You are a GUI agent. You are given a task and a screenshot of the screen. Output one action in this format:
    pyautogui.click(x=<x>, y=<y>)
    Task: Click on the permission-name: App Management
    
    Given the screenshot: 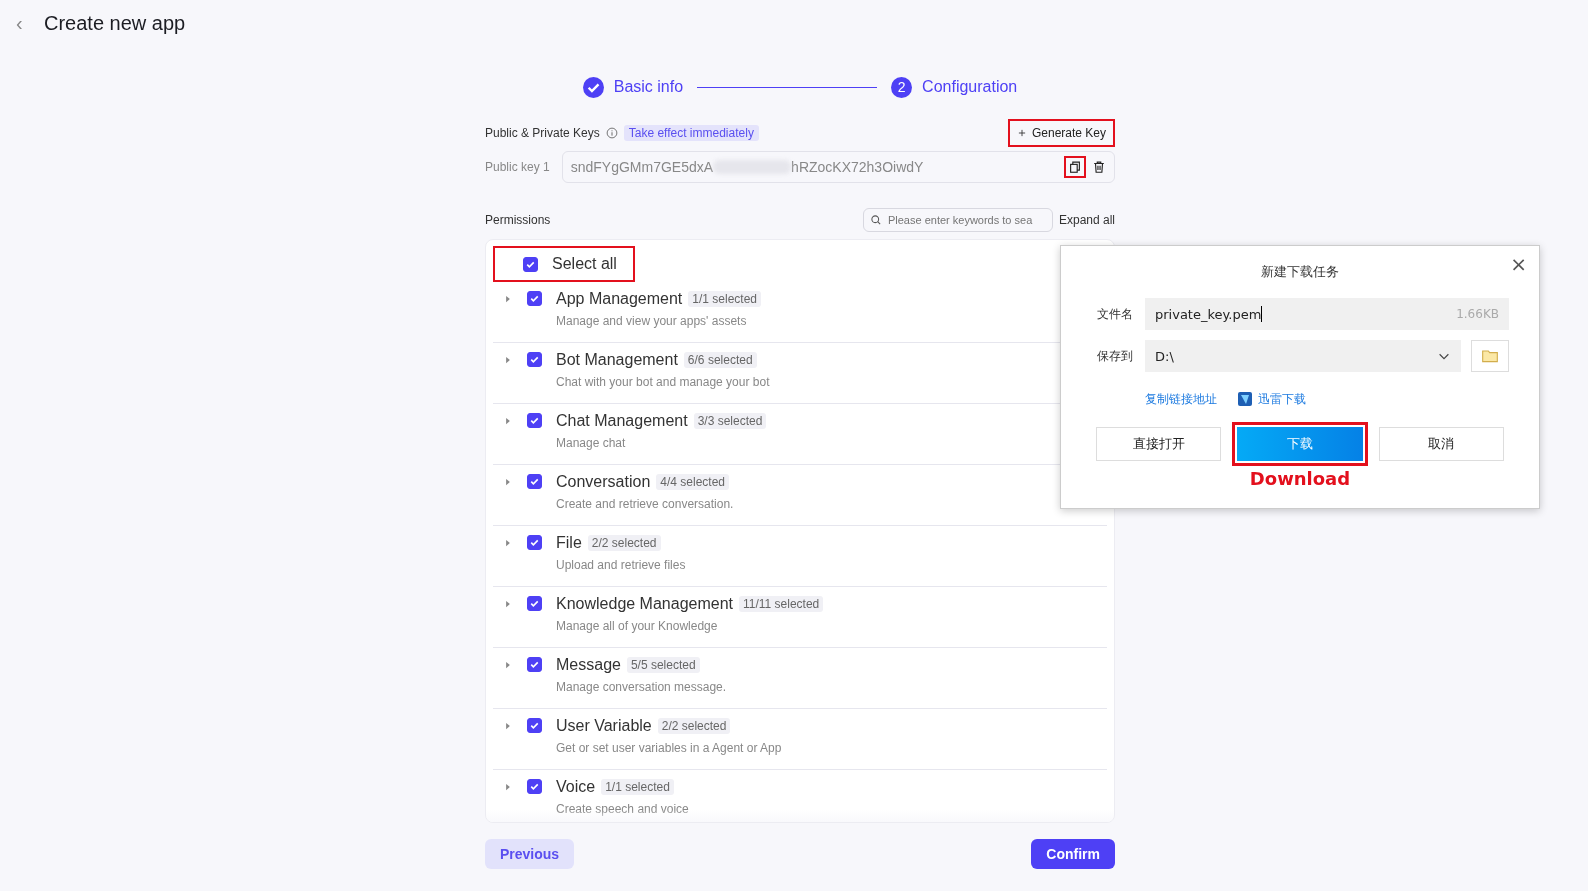 What is the action you would take?
    pyautogui.click(x=619, y=299)
    